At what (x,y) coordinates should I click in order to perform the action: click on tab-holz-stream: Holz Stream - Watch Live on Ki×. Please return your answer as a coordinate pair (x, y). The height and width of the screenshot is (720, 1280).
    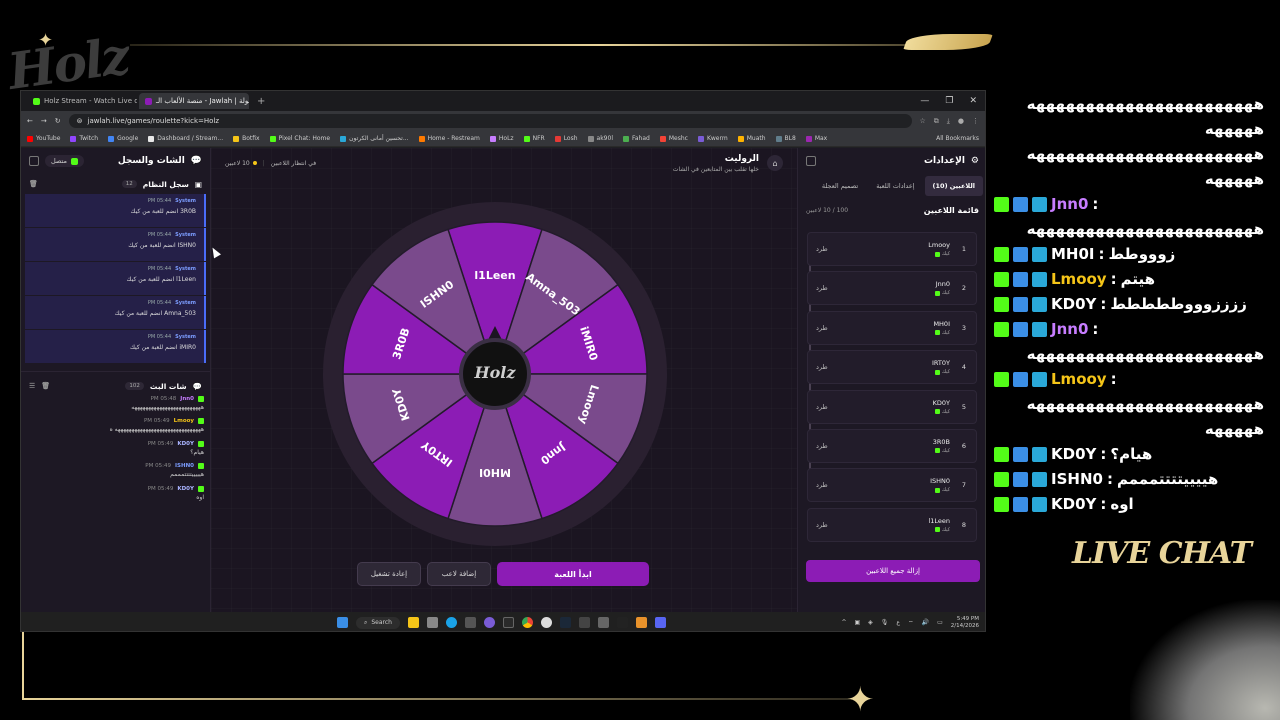
    Looking at the image, I should click on (82, 101).